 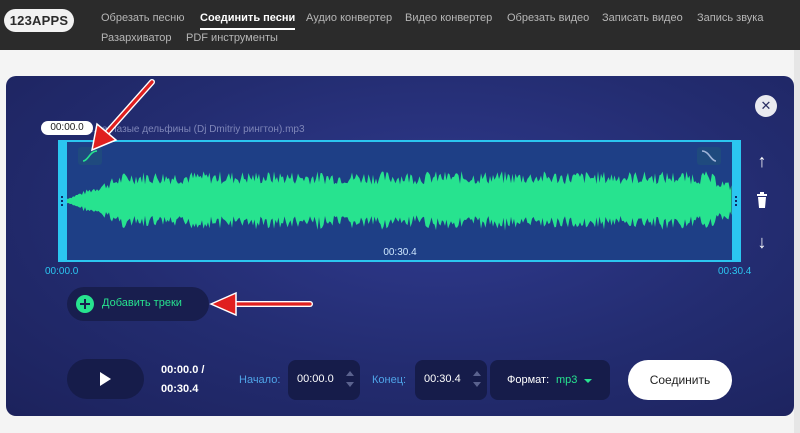 What do you see at coordinates (588, 381) in the screenshot?
I see `chevron-down-icon` at bounding box center [588, 381].